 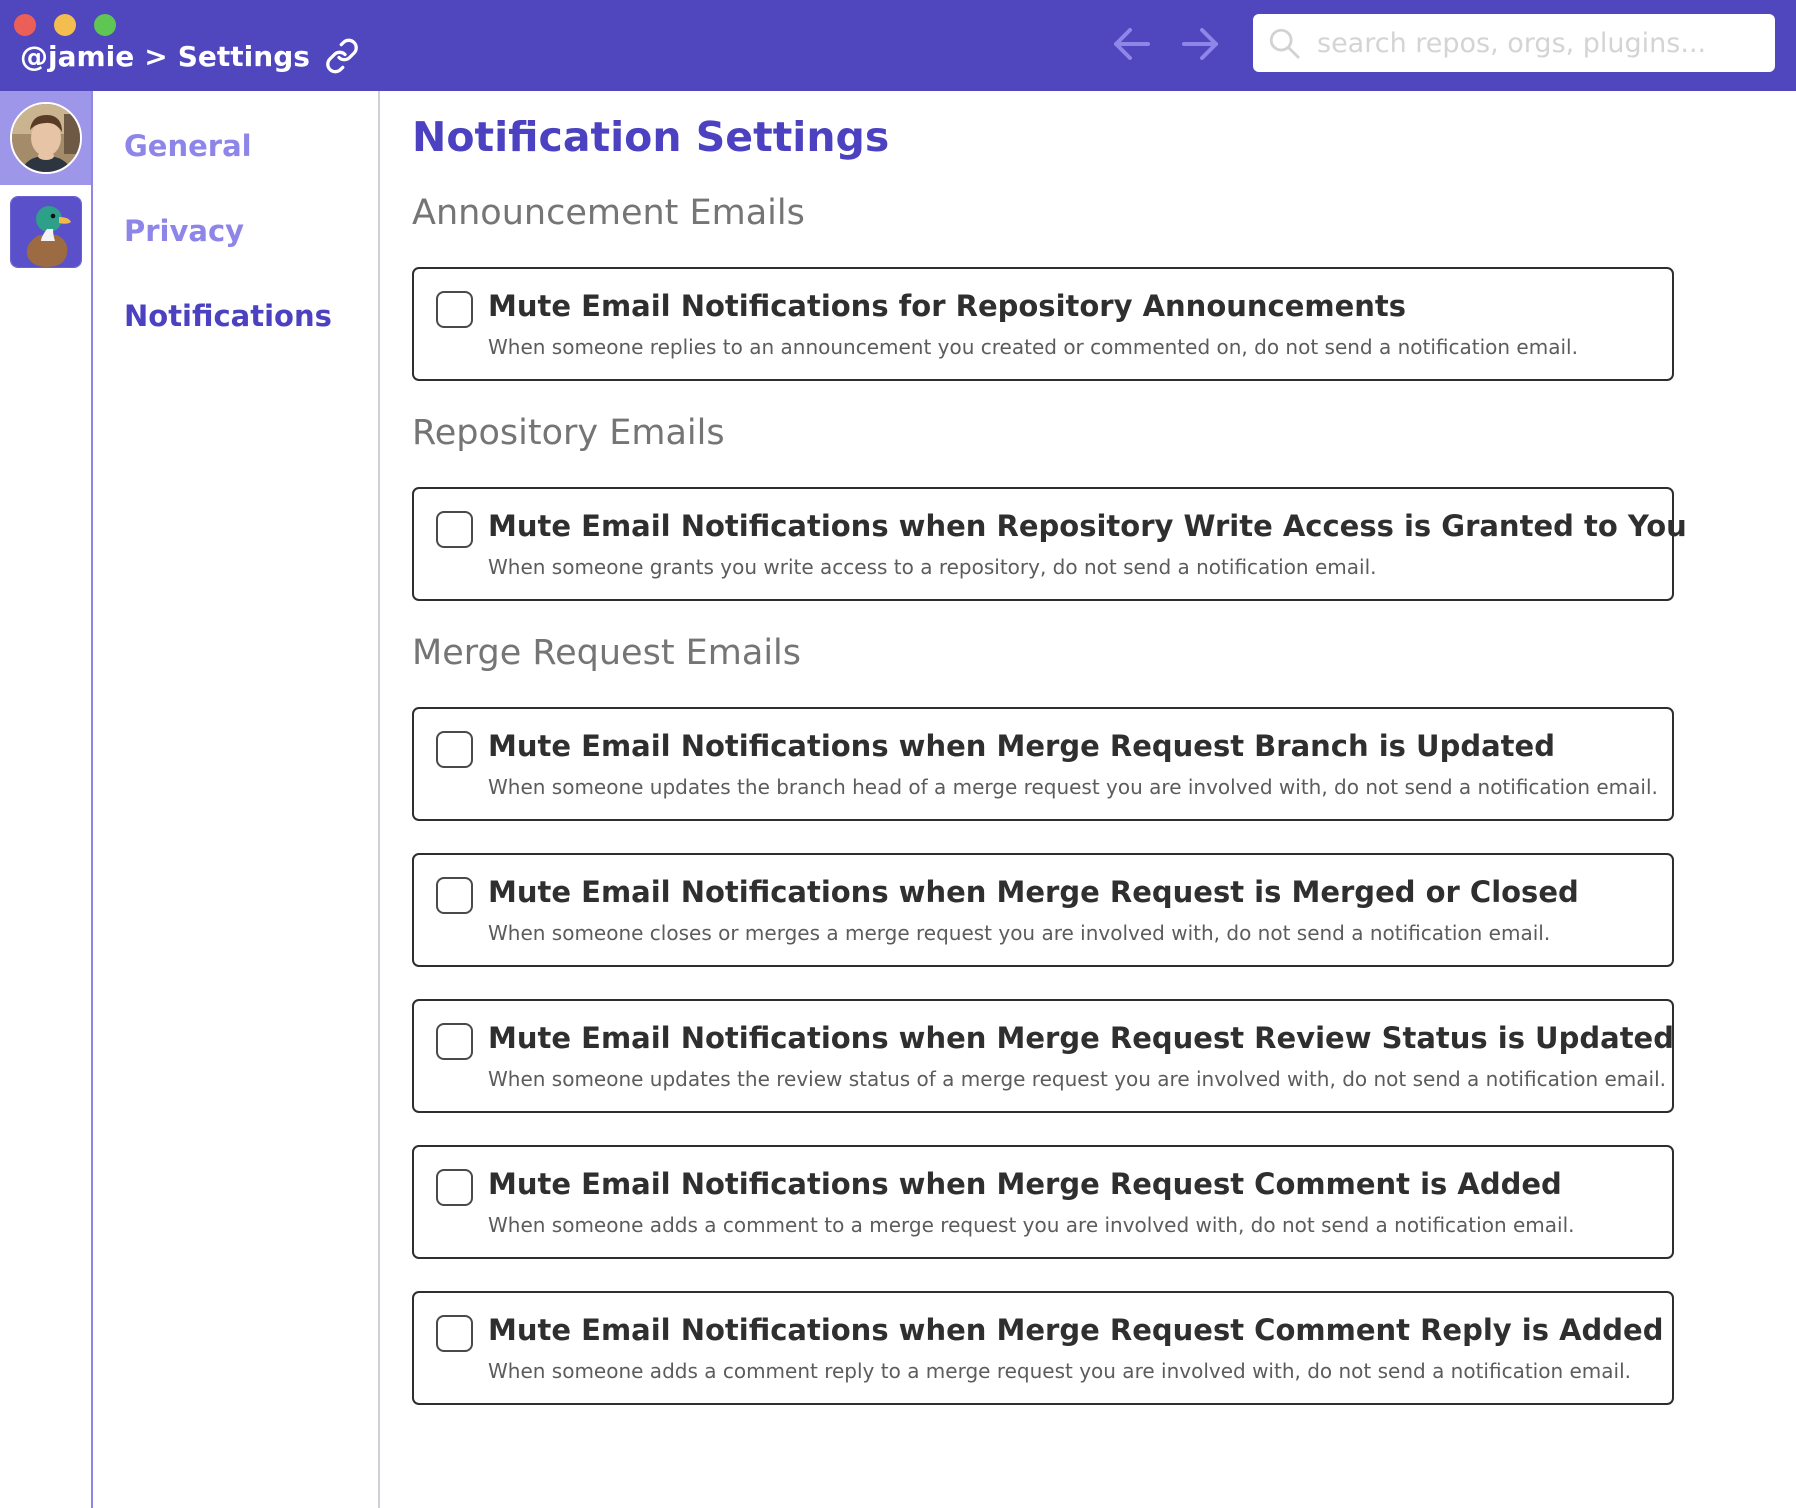 I want to click on nav-privacy: Privacy, so click(x=184, y=231).